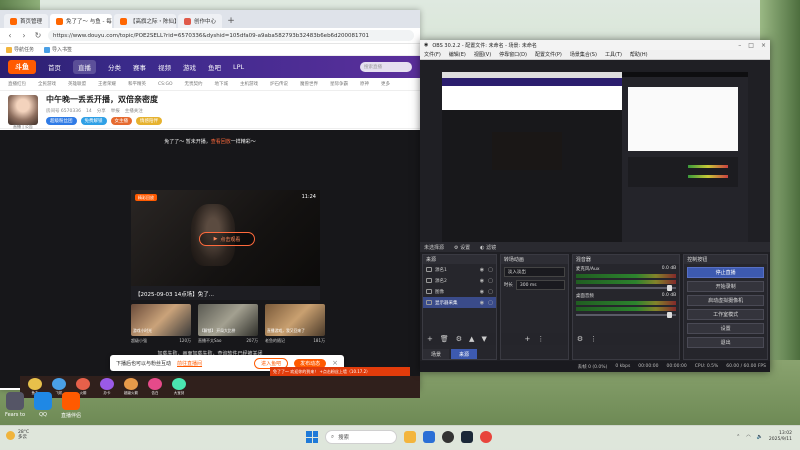 Image resolution: width=800 pixels, height=450 pixels. What do you see at coordinates (483, 339) in the screenshot?
I see `move-down-icon: ▼` at bounding box center [483, 339].